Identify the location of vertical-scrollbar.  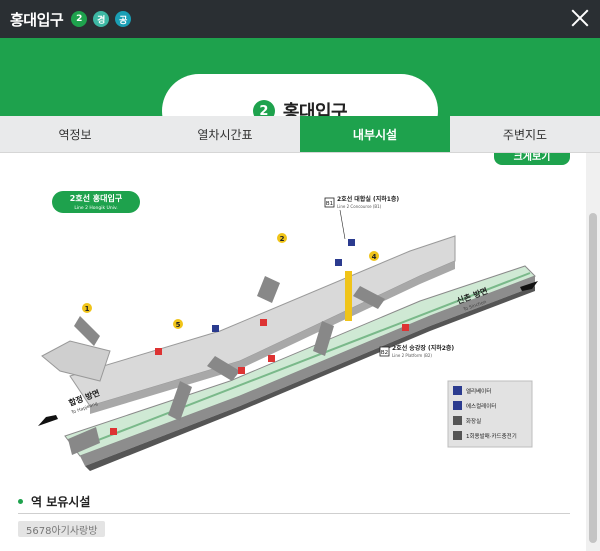
(593, 352).